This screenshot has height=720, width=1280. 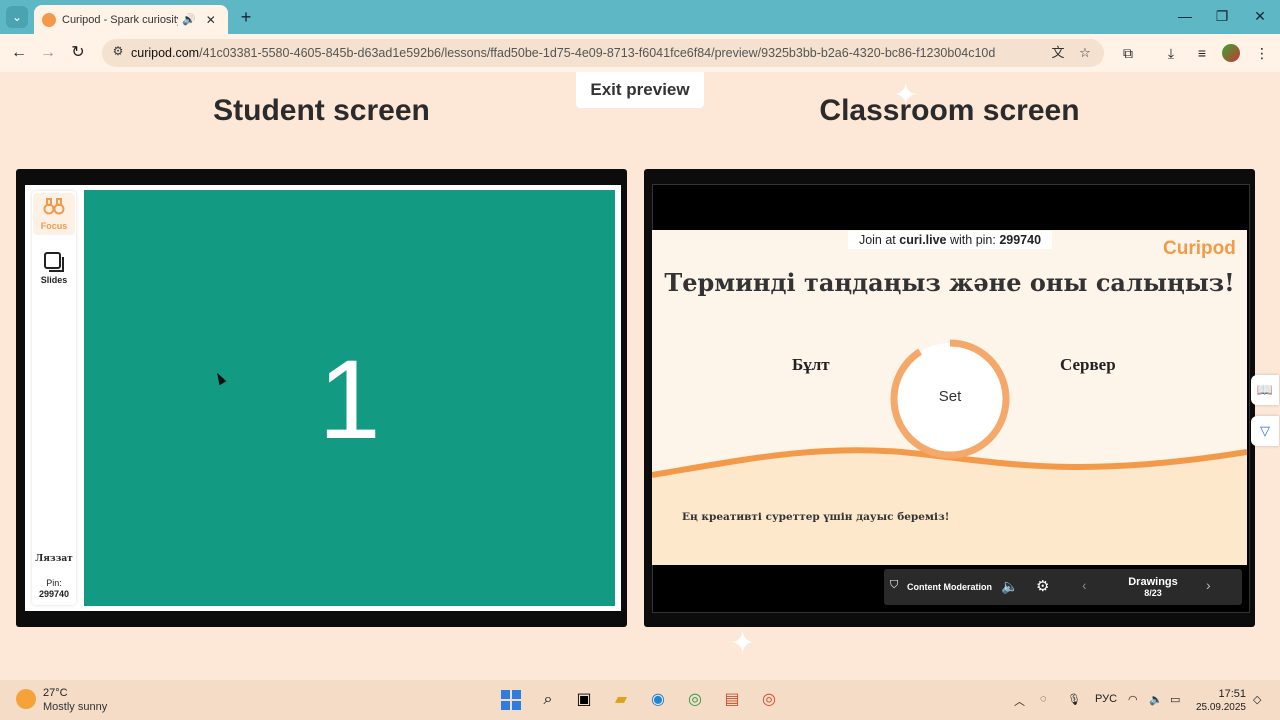 I want to click on sidebar-label-slides: Slides, so click(x=54, y=280).